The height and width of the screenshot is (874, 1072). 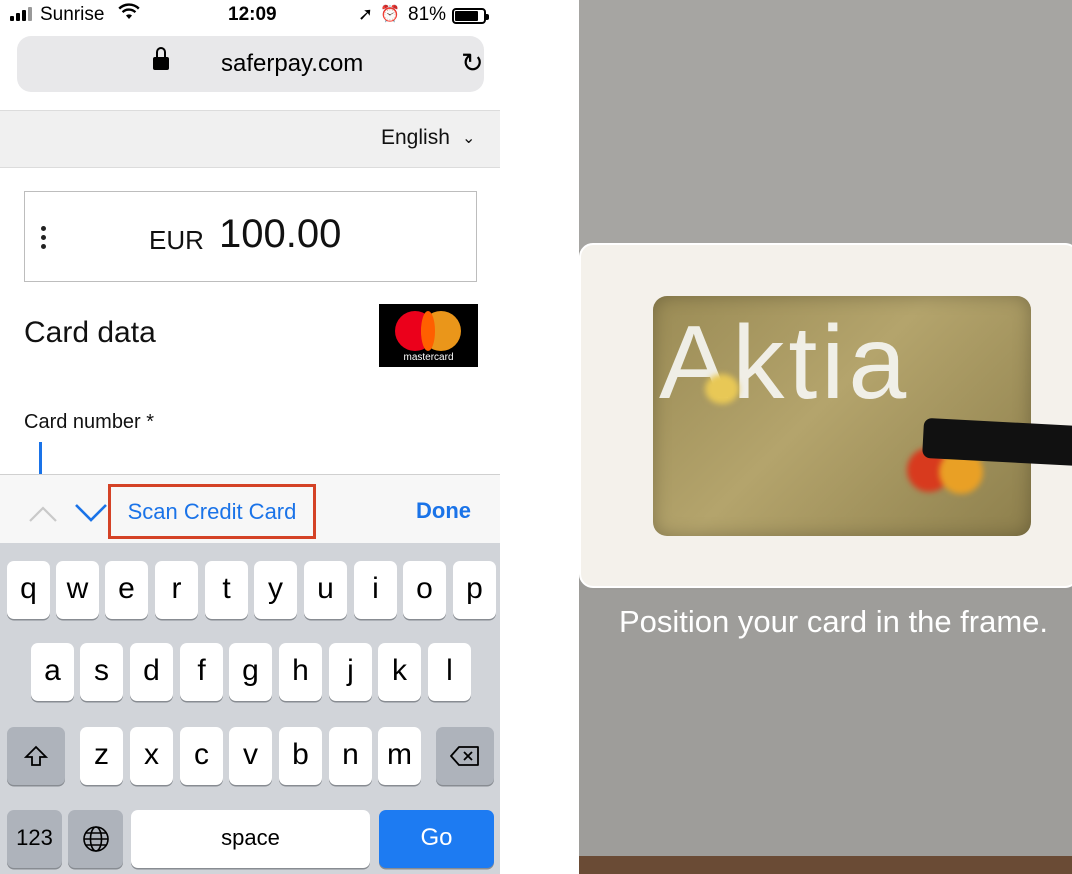 I want to click on more-menu-icon, so click(x=43, y=237).